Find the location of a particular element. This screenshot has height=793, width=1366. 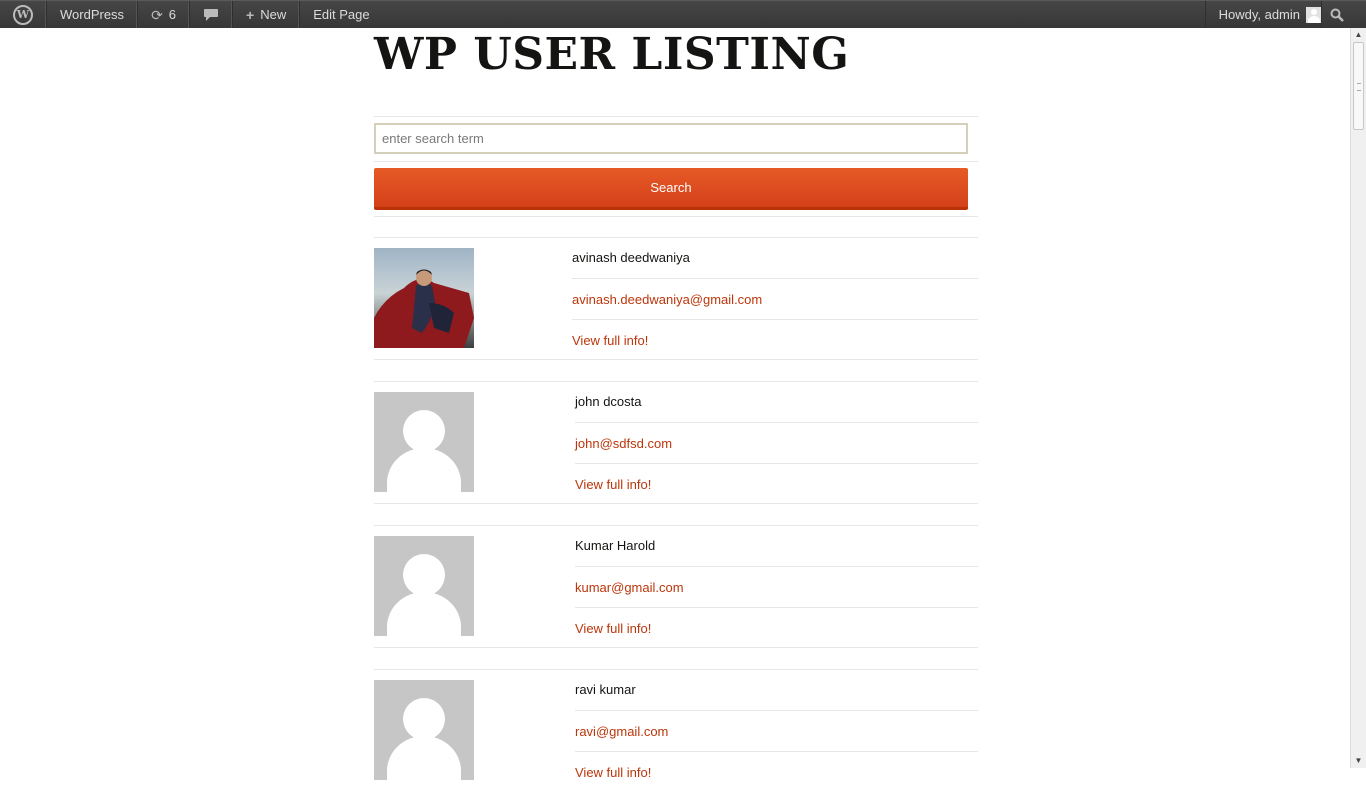

scrollbar-thumb is located at coordinates (1358, 86).